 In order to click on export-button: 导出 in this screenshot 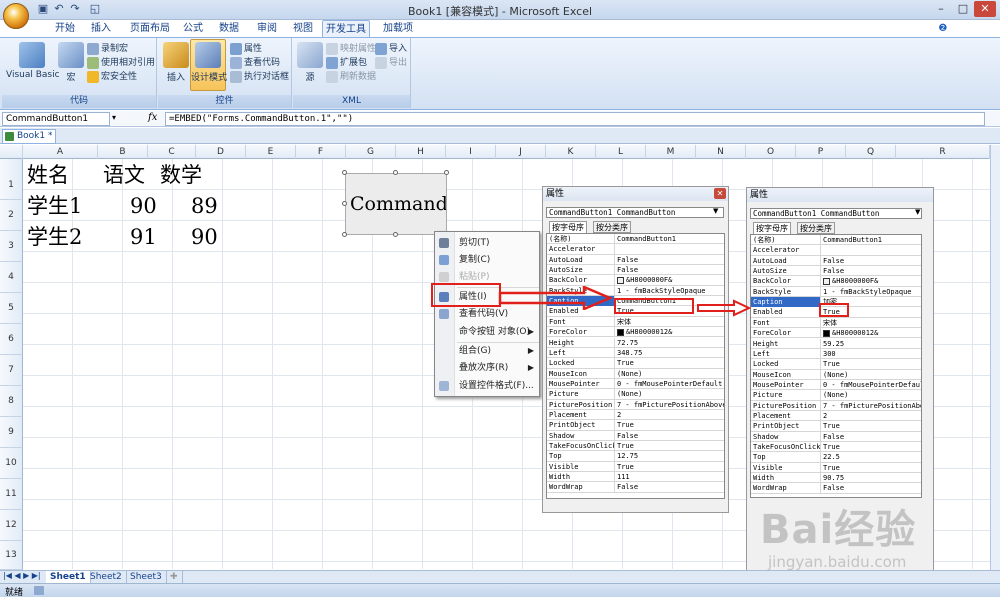, I will do `click(391, 62)`.